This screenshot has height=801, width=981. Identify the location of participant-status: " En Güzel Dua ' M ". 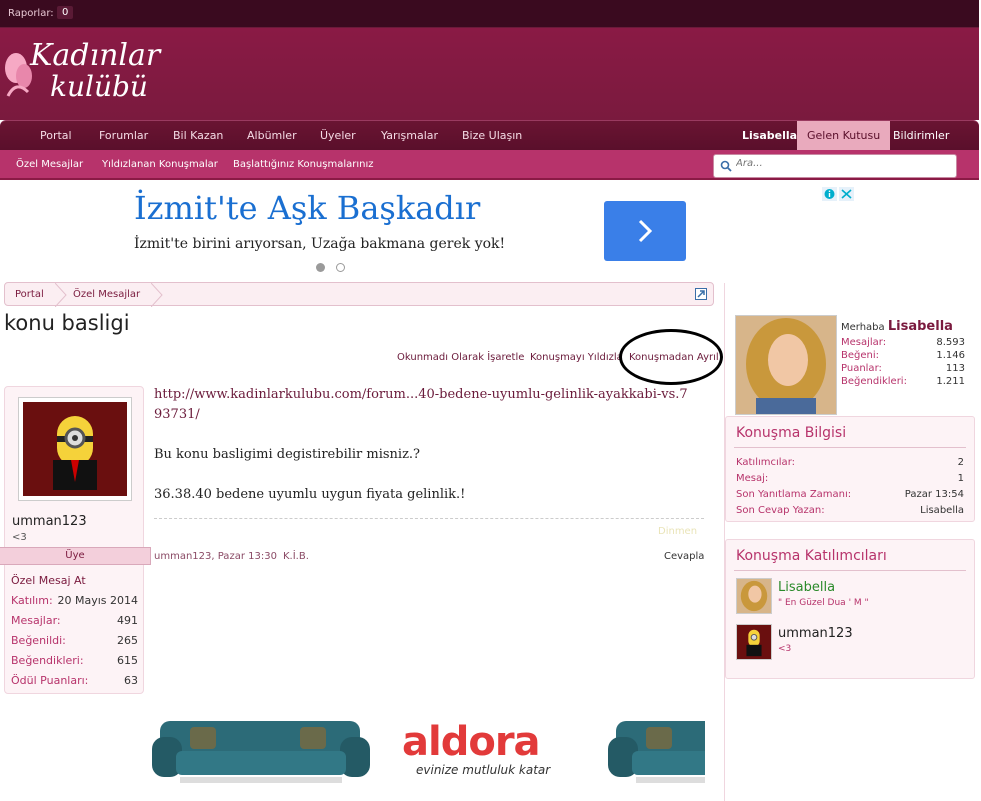
(823, 603).